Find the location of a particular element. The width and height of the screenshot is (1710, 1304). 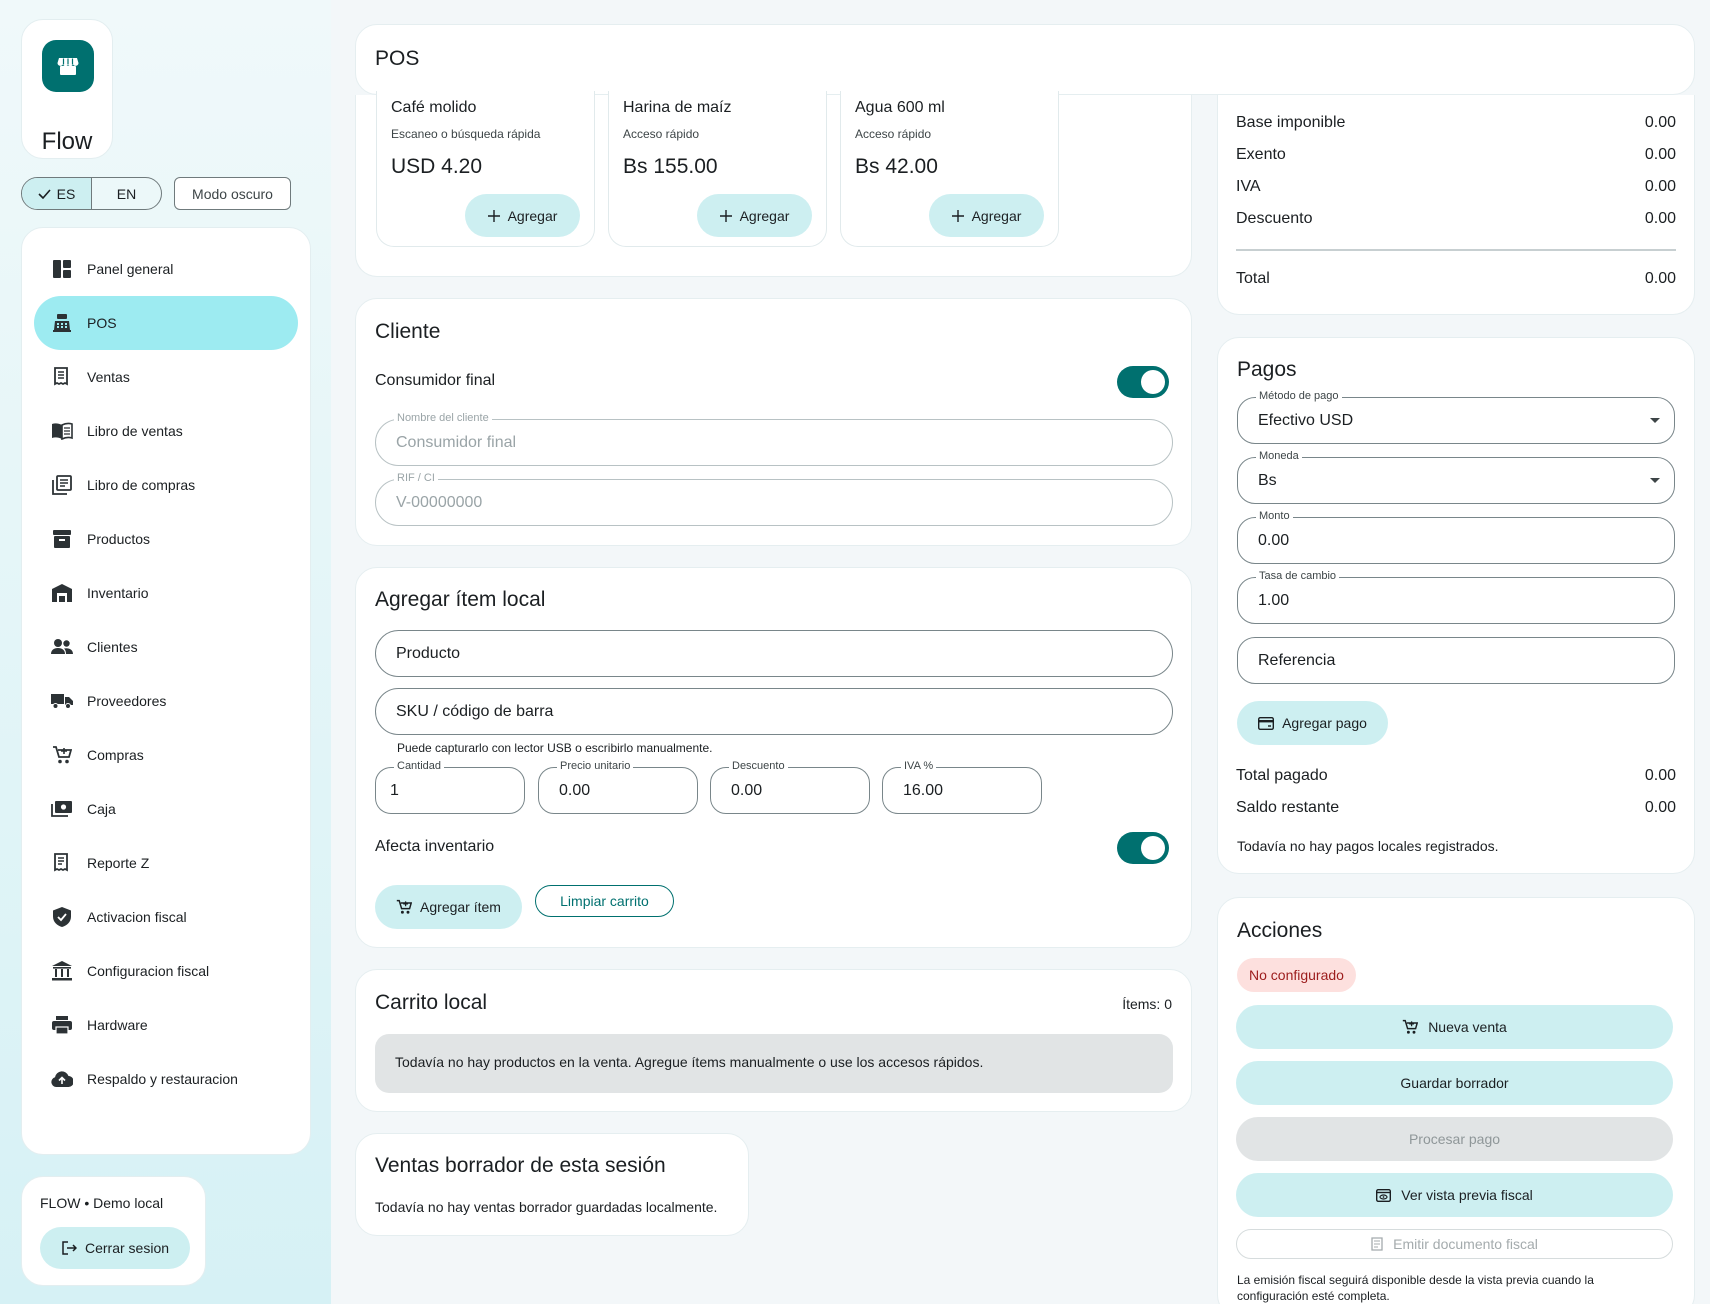

payments-title: Pagos is located at coordinates (1267, 369).